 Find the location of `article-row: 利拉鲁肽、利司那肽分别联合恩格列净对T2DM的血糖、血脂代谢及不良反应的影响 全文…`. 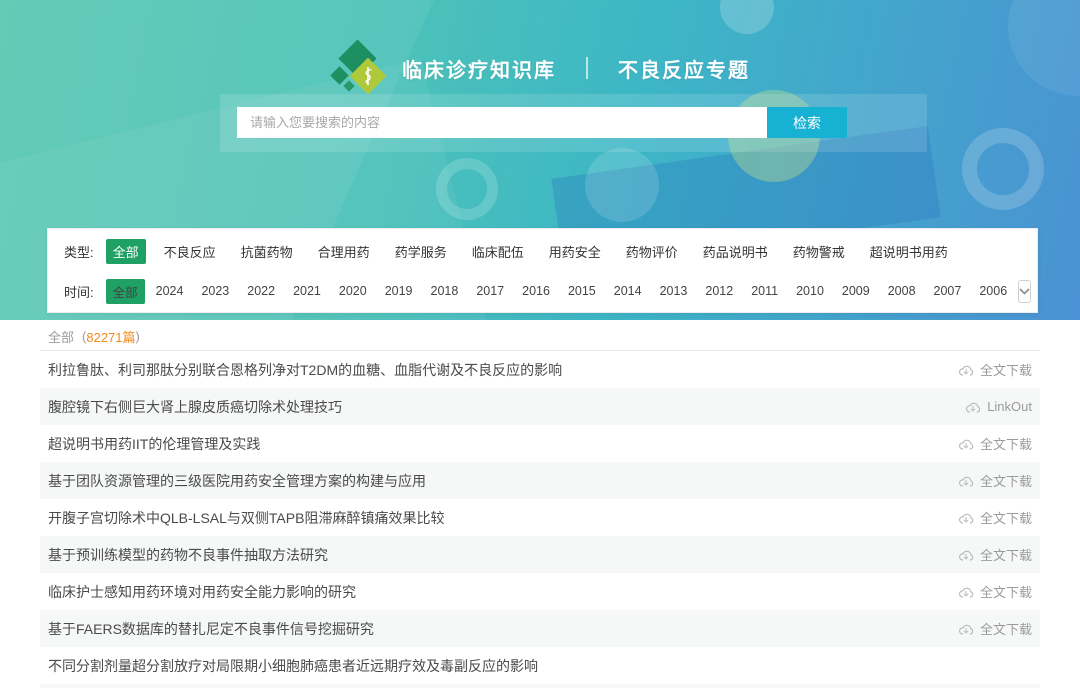

article-row: 利拉鲁肽、利司那肽分别联合恩格列净对T2DM的血糖、血脂代谢及不良反应的影响 全文… is located at coordinates (540, 369).